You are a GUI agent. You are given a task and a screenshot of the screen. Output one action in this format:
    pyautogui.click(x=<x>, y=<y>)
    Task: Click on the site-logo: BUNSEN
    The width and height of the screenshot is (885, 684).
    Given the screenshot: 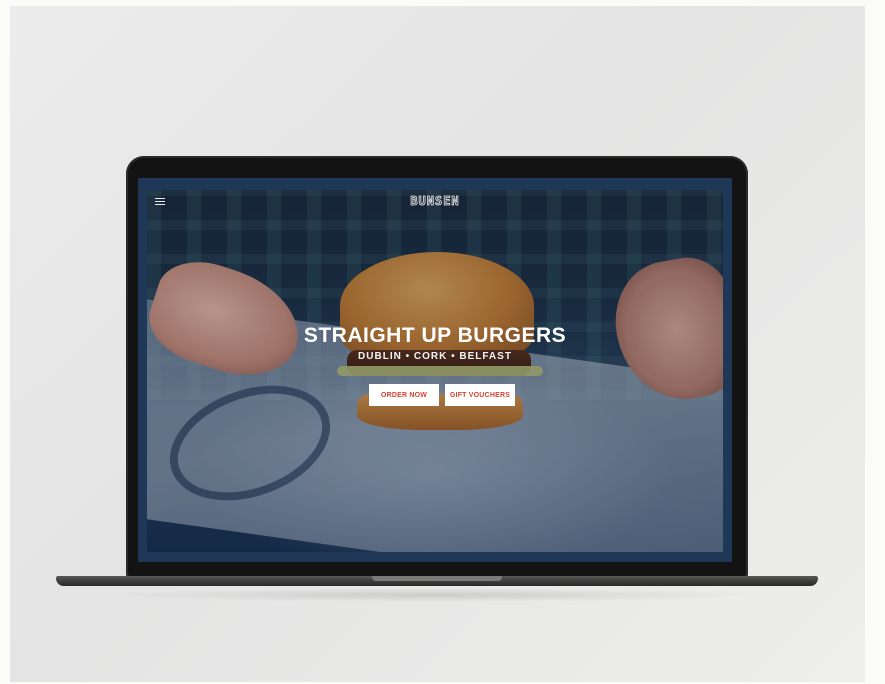 What is the action you would take?
    pyautogui.click(x=435, y=201)
    